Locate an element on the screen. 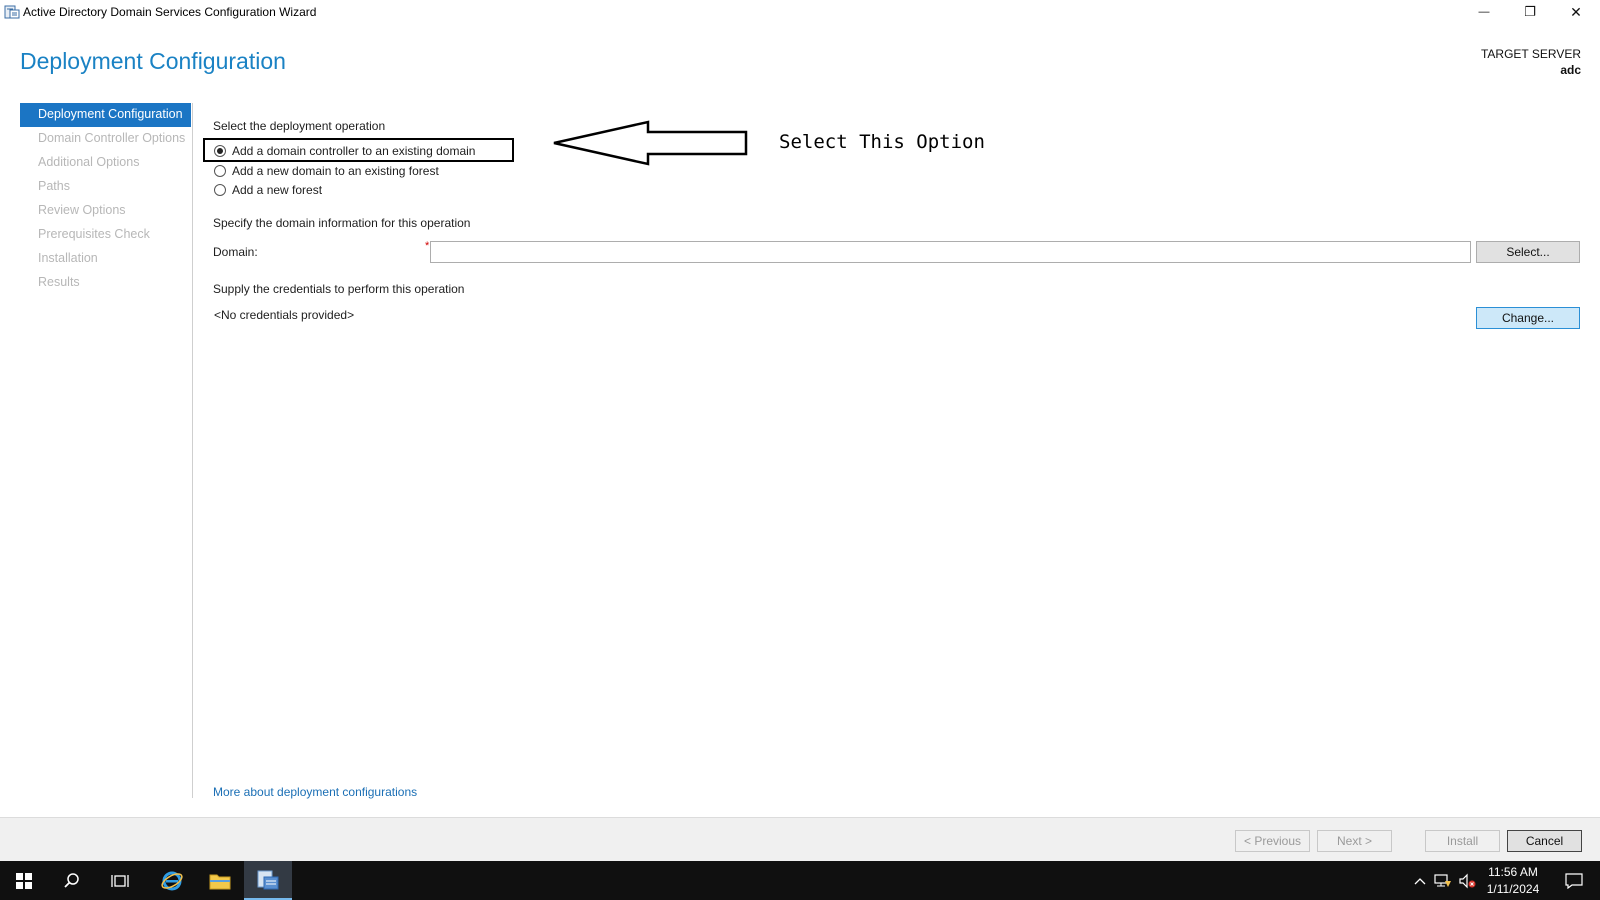 This screenshot has width=1600, height=900. windows-start-icon is located at coordinates (24, 880).